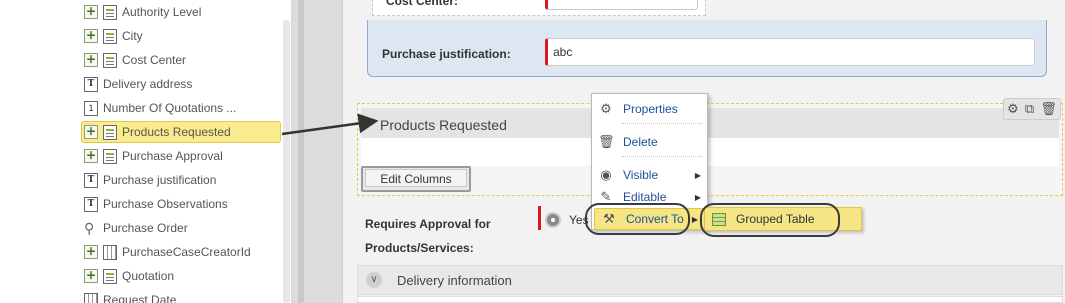  I want to click on tree-item-purchase-observations: T Purchase Observations, so click(156, 204).